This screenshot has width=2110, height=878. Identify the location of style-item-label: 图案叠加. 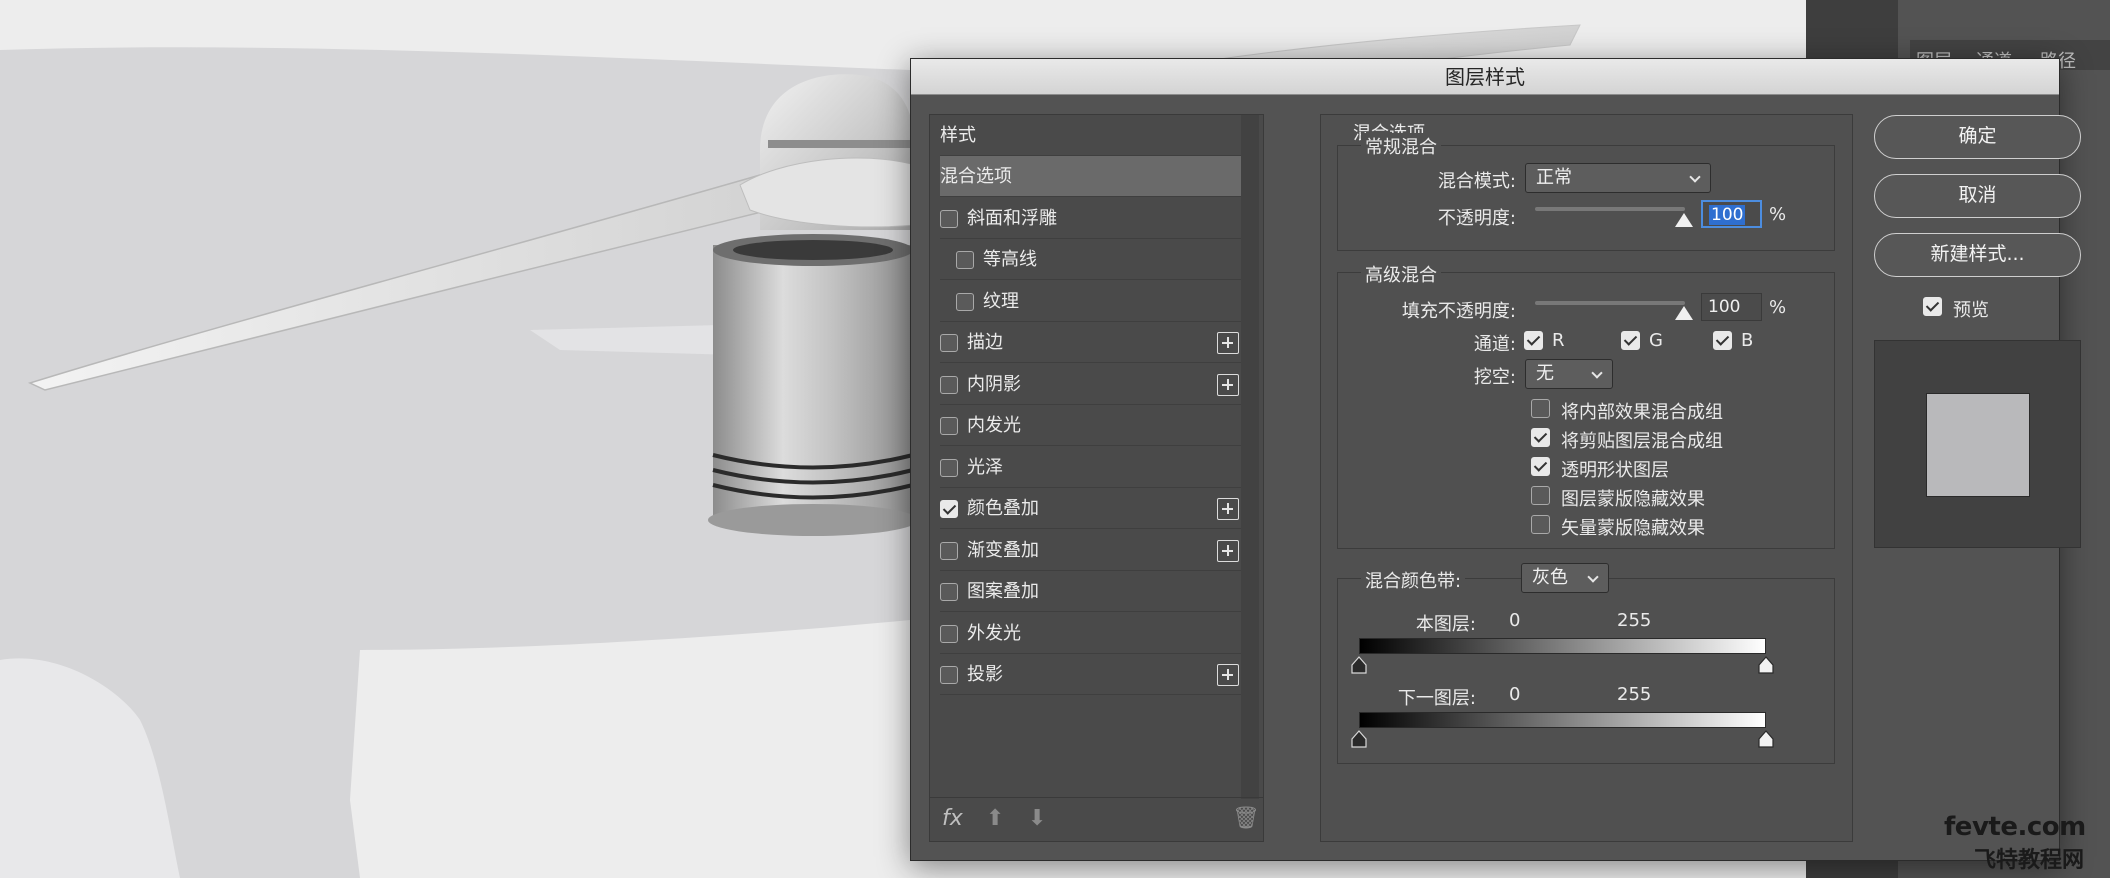
(1003, 591).